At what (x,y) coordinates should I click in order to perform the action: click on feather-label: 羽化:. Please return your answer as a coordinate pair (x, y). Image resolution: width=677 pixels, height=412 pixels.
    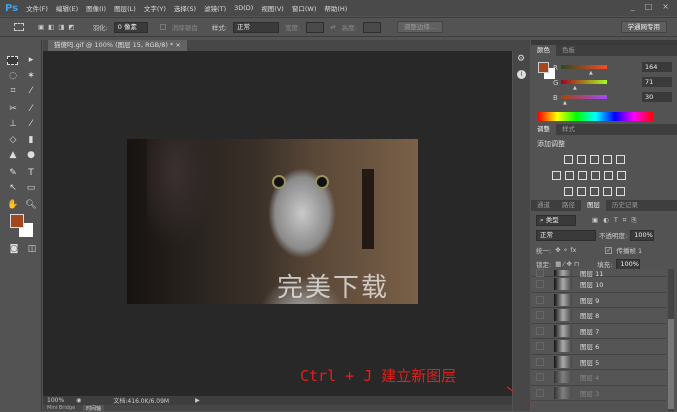
    Looking at the image, I should click on (100, 28).